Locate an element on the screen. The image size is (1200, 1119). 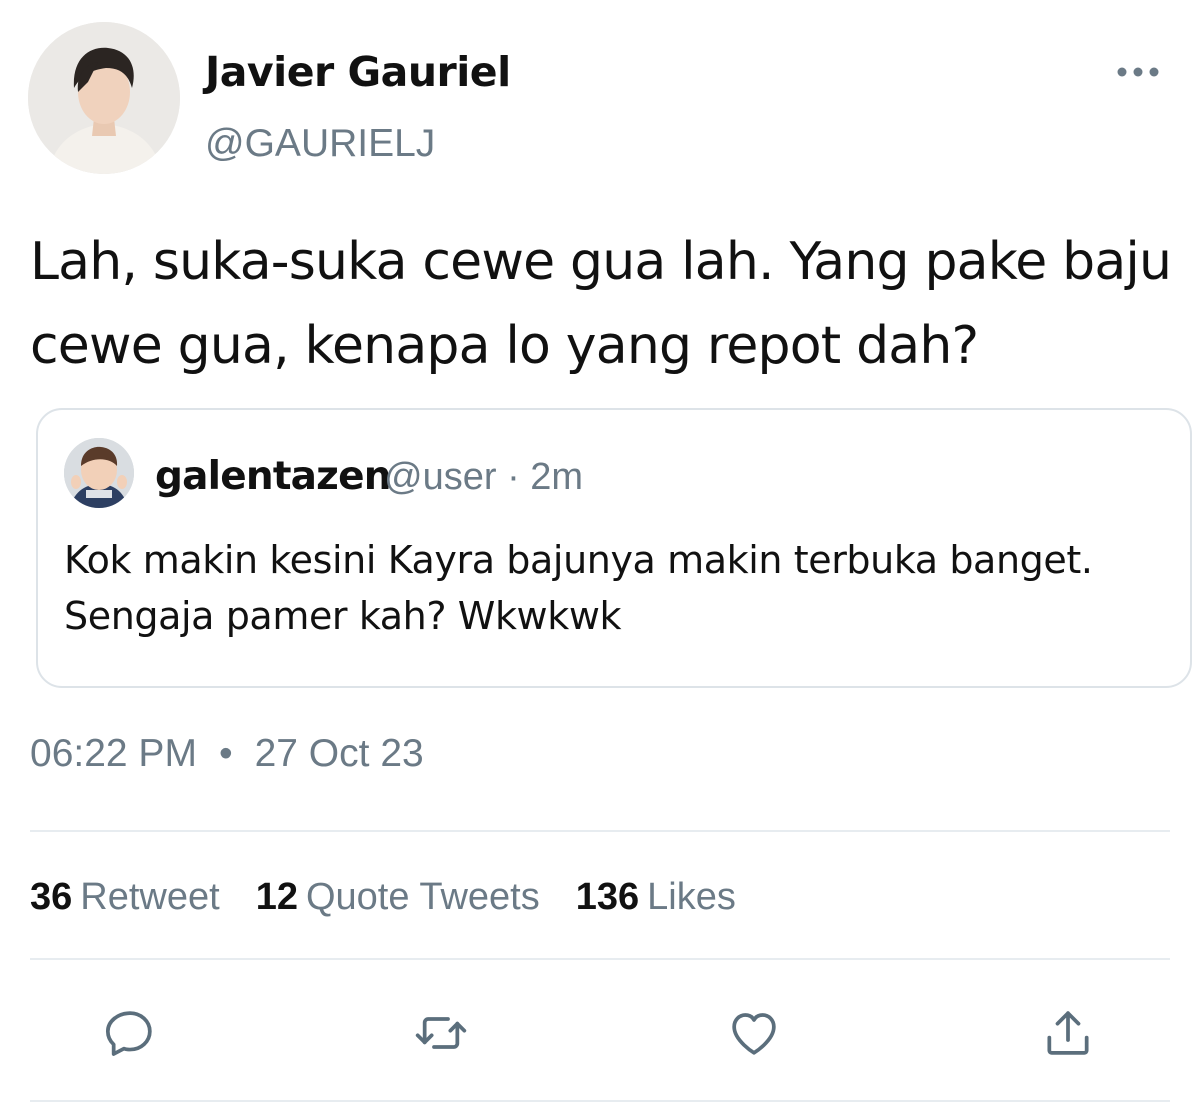
retweet-button is located at coordinates (441, 1033).